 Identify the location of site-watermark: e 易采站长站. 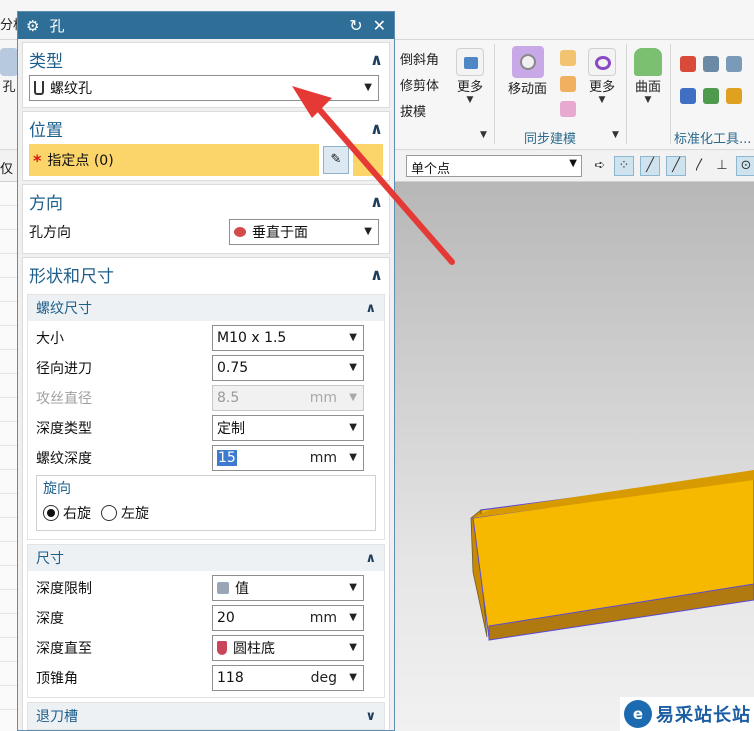
(687, 714).